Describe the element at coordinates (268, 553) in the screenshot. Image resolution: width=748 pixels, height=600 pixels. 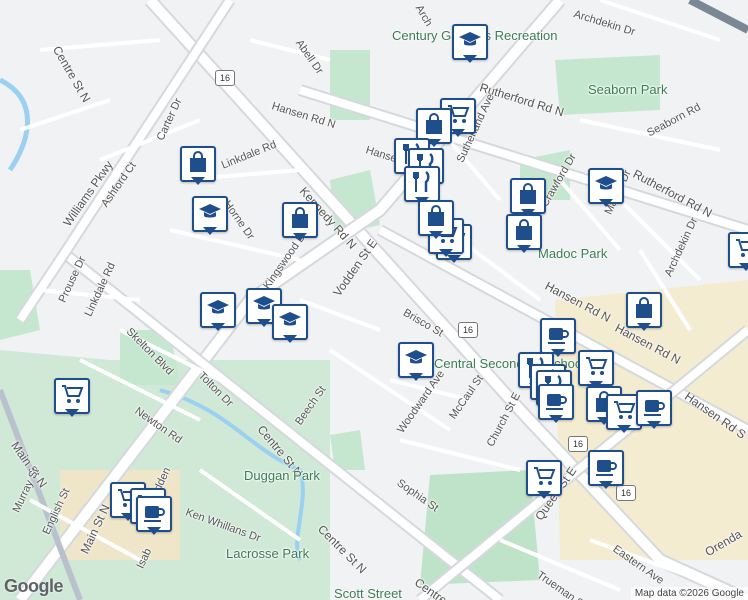
I see `place-label: Lacrosse Park` at that location.